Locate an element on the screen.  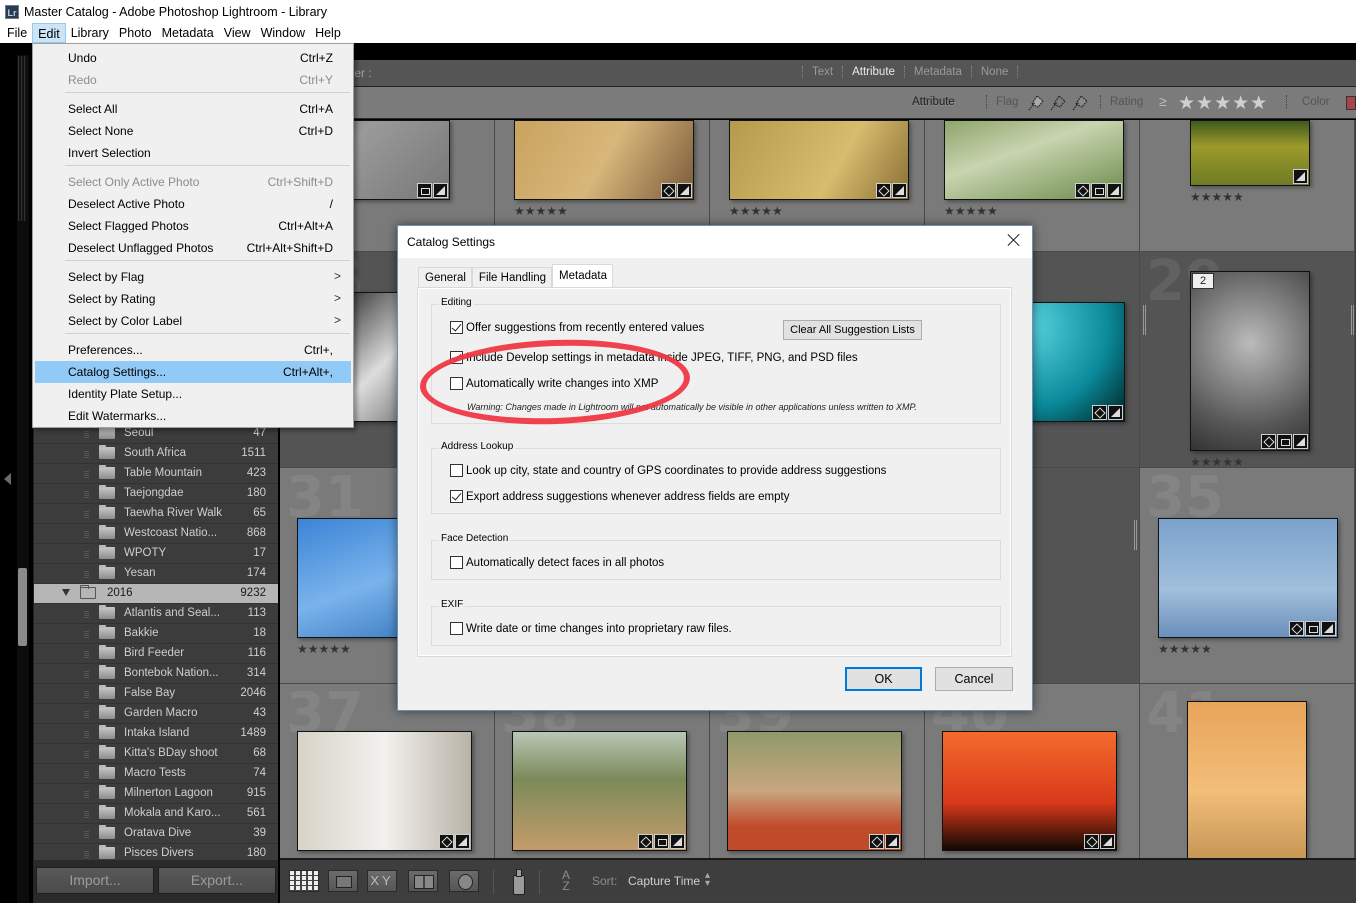
menu-item-deselect-active-photo: Deselect Active Photo / is located at coordinates (193, 204).